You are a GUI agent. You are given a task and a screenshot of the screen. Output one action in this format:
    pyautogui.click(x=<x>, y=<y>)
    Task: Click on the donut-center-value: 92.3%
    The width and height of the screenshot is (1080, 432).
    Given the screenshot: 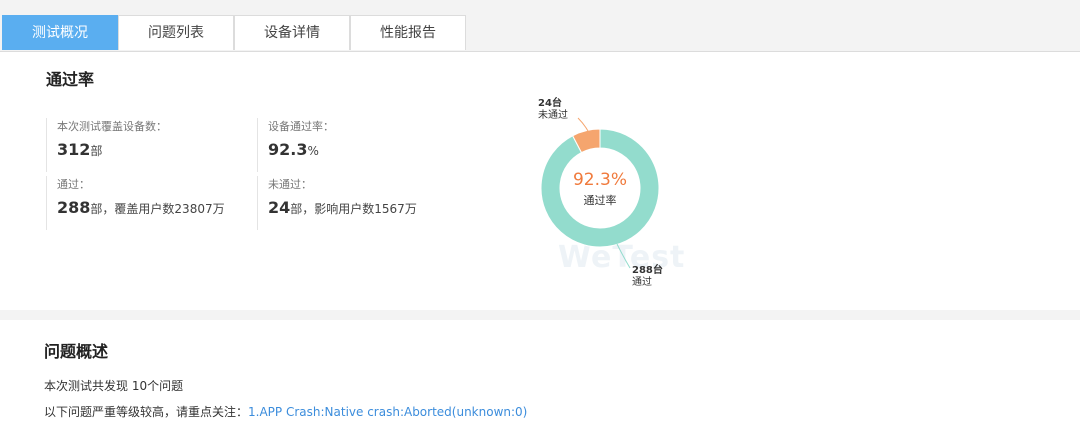 What is the action you would take?
    pyautogui.click(x=599, y=180)
    